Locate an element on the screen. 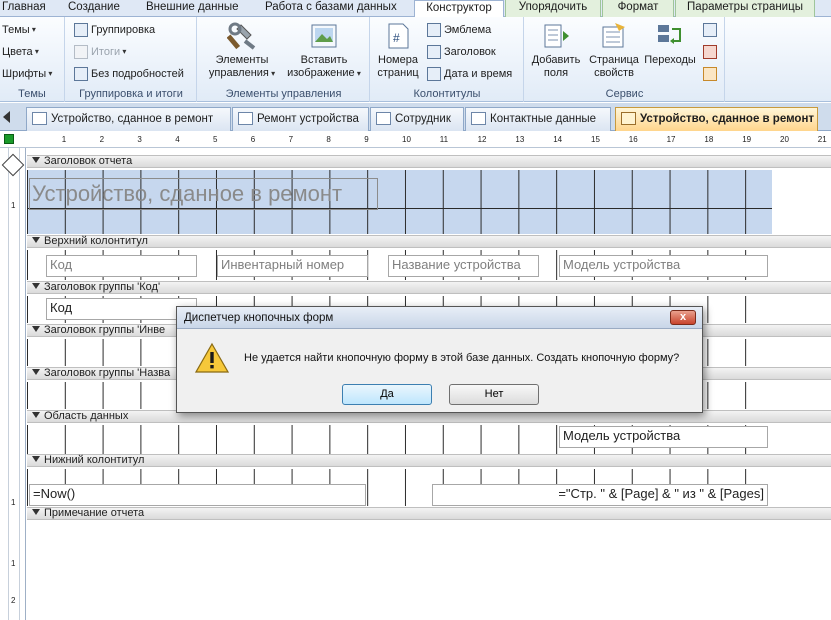  report-selector is located at coordinates (9, 139).